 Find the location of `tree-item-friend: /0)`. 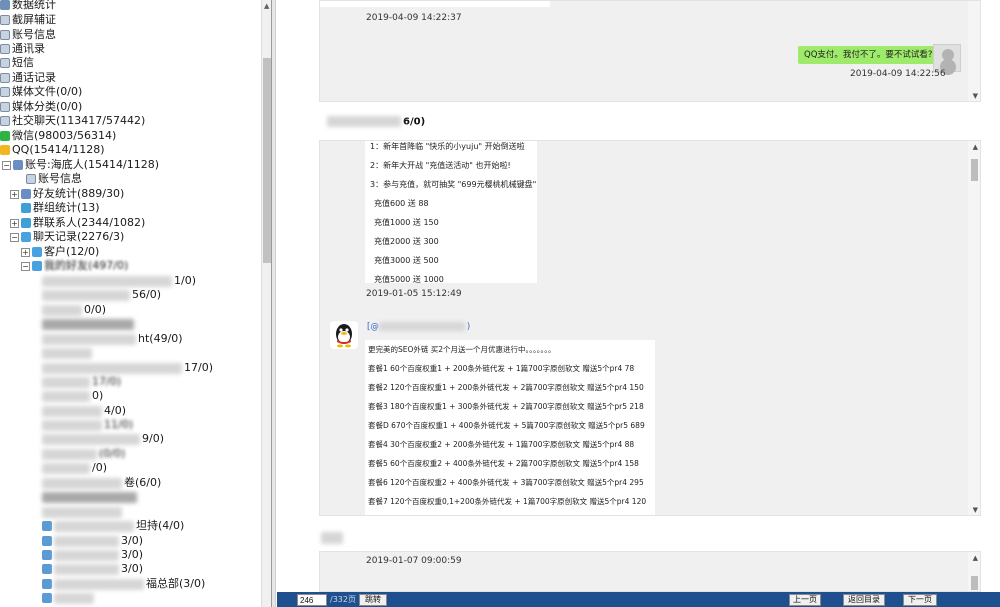

tree-item-friend: /0) is located at coordinates (74, 468).